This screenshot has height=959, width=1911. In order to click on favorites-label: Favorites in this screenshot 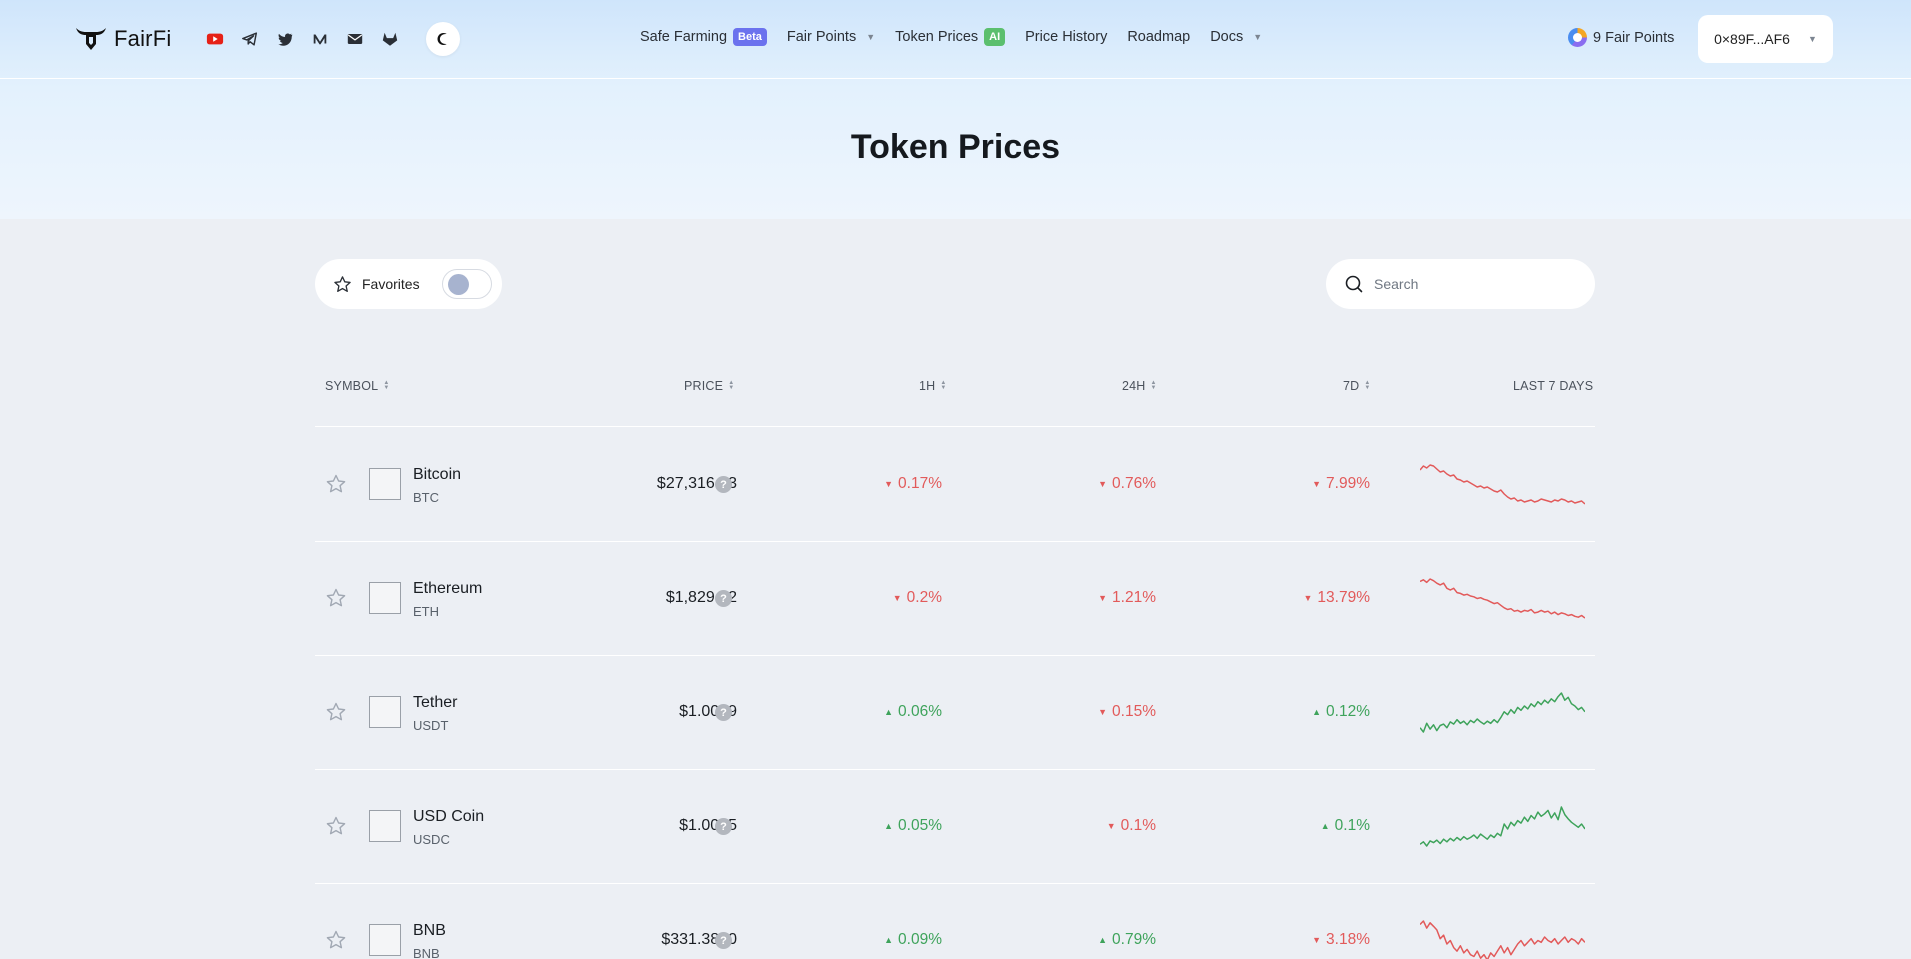, I will do `click(391, 284)`.